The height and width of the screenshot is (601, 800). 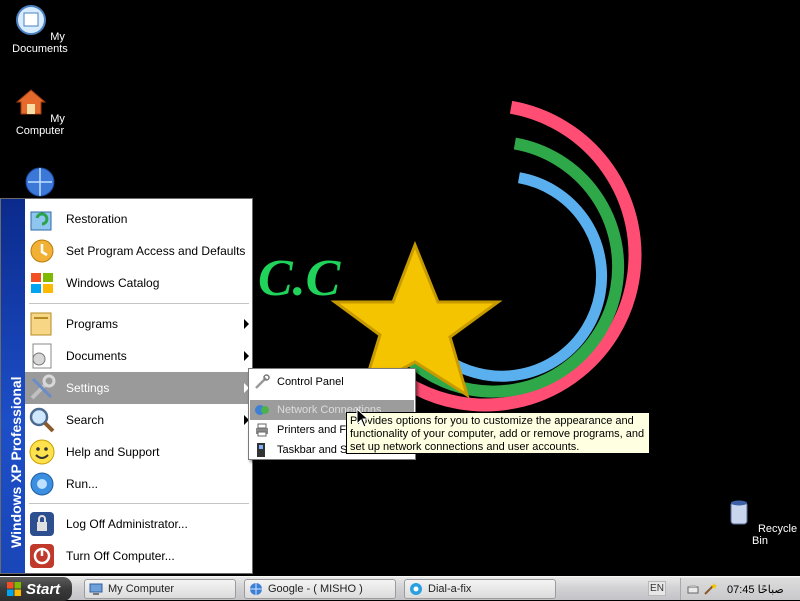 What do you see at coordinates (42, 484) in the screenshot?
I see `run-icon` at bounding box center [42, 484].